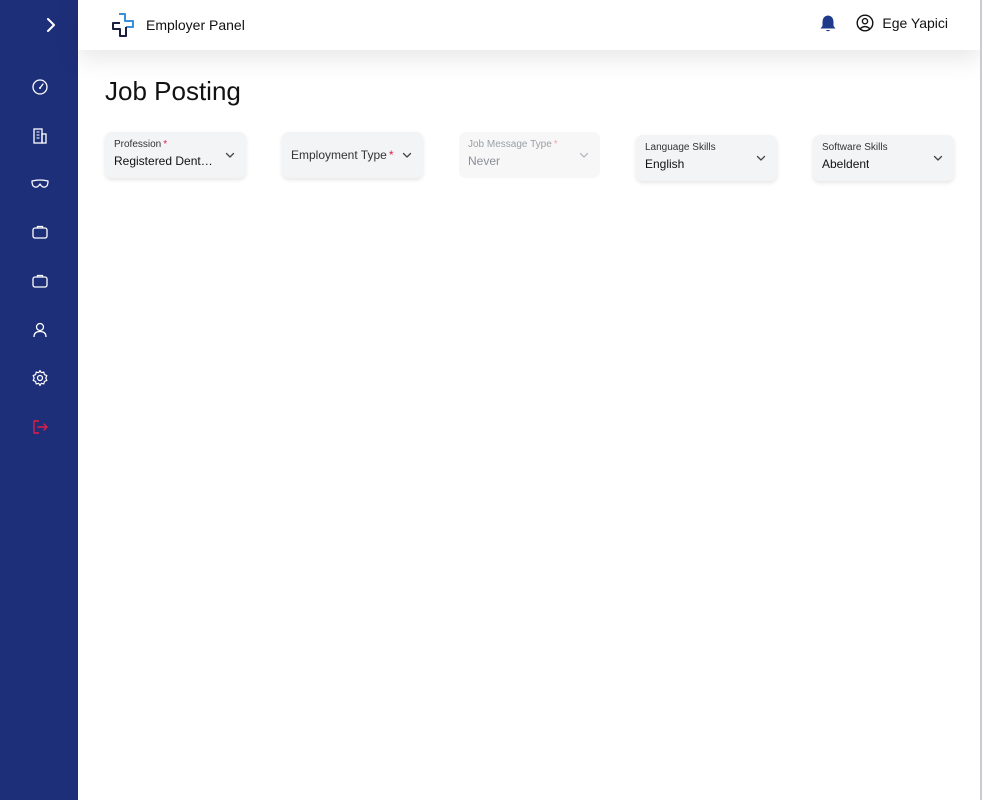  What do you see at coordinates (706, 158) in the screenshot?
I see `language-skills-select: Language Skills English` at bounding box center [706, 158].